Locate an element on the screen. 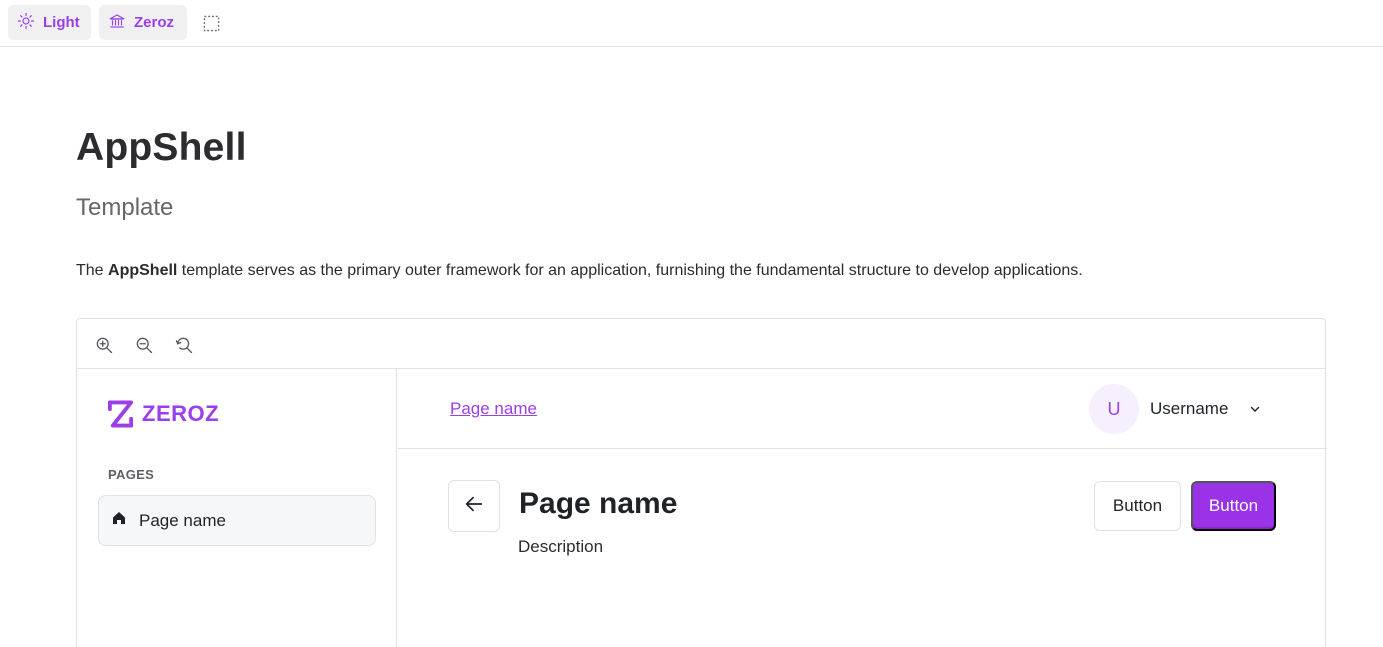 This screenshot has width=1383, height=647. bank-icon is located at coordinates (117, 23).